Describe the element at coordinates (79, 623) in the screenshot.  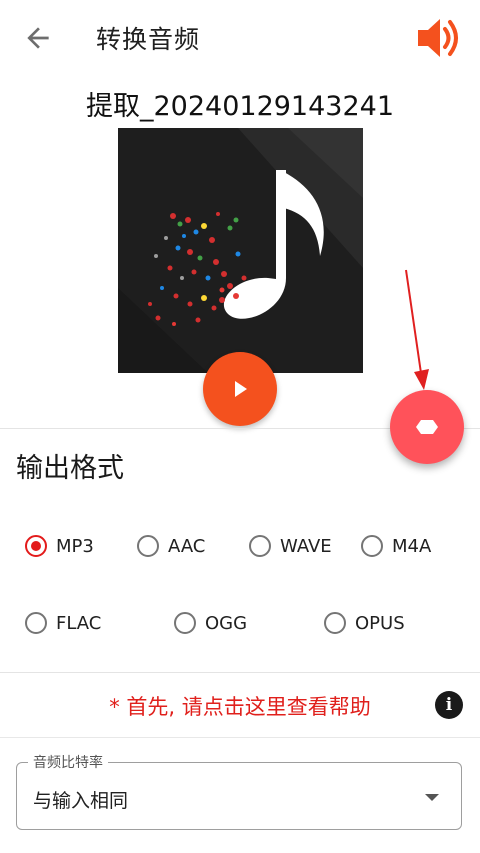
I see `radio-label: FLAC` at that location.